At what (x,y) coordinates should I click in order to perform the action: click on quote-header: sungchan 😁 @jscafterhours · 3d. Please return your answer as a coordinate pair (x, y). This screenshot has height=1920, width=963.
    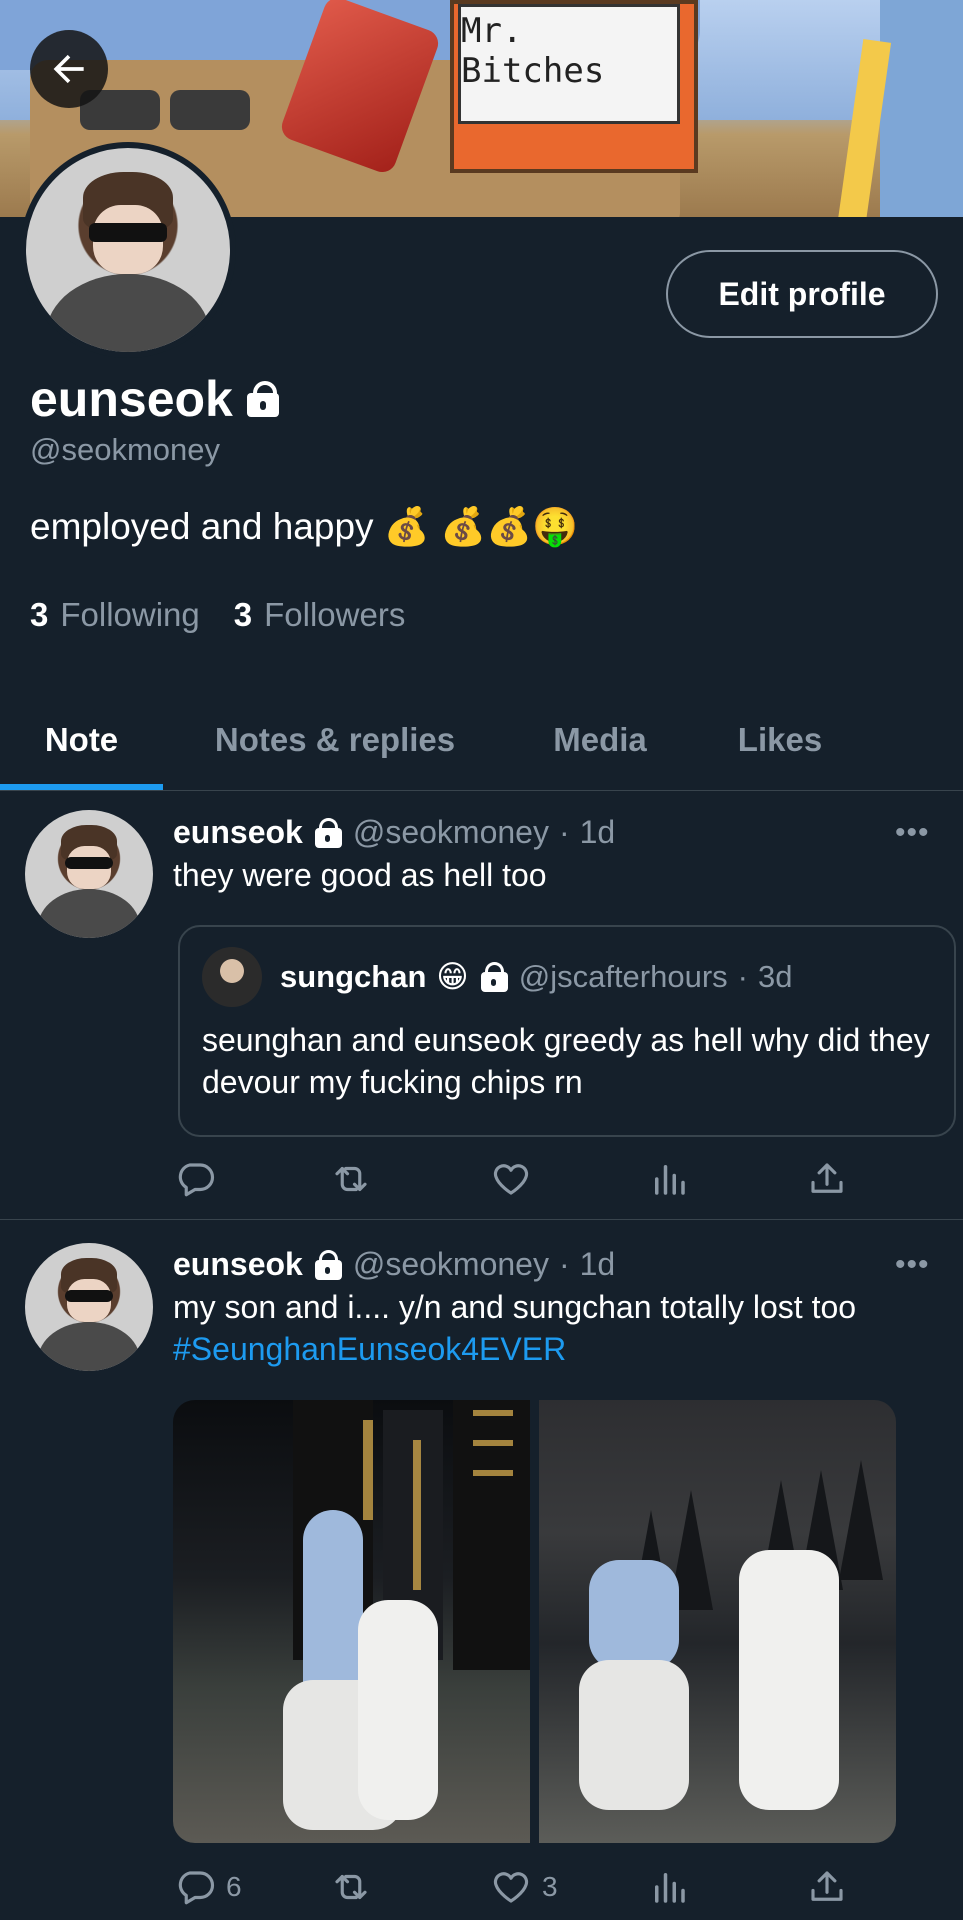
    Looking at the image, I should click on (536, 976).